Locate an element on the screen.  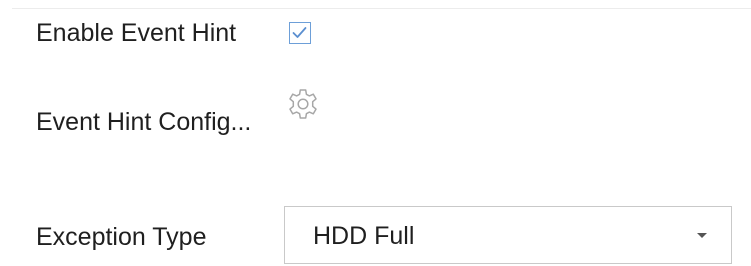
enable-event-hint-label: Enable Event Hint is located at coordinates (136, 33).